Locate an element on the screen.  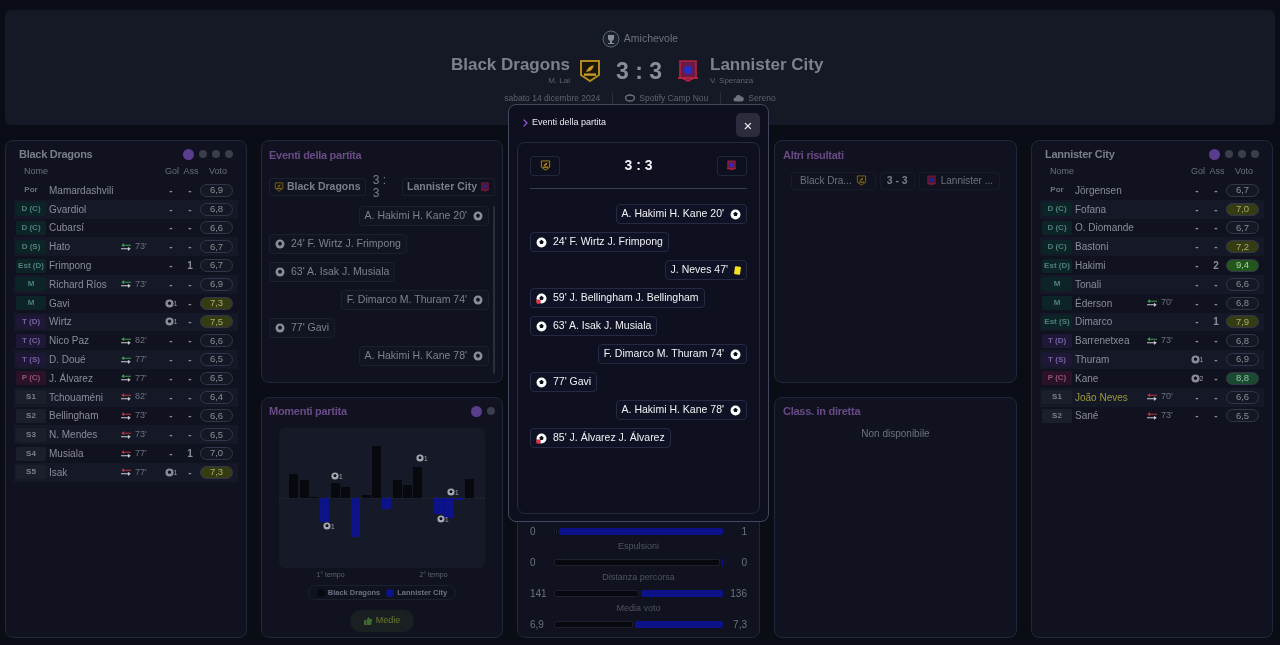
event-text: A. Hakimi H. Kane 78' is located at coordinates (672, 410).